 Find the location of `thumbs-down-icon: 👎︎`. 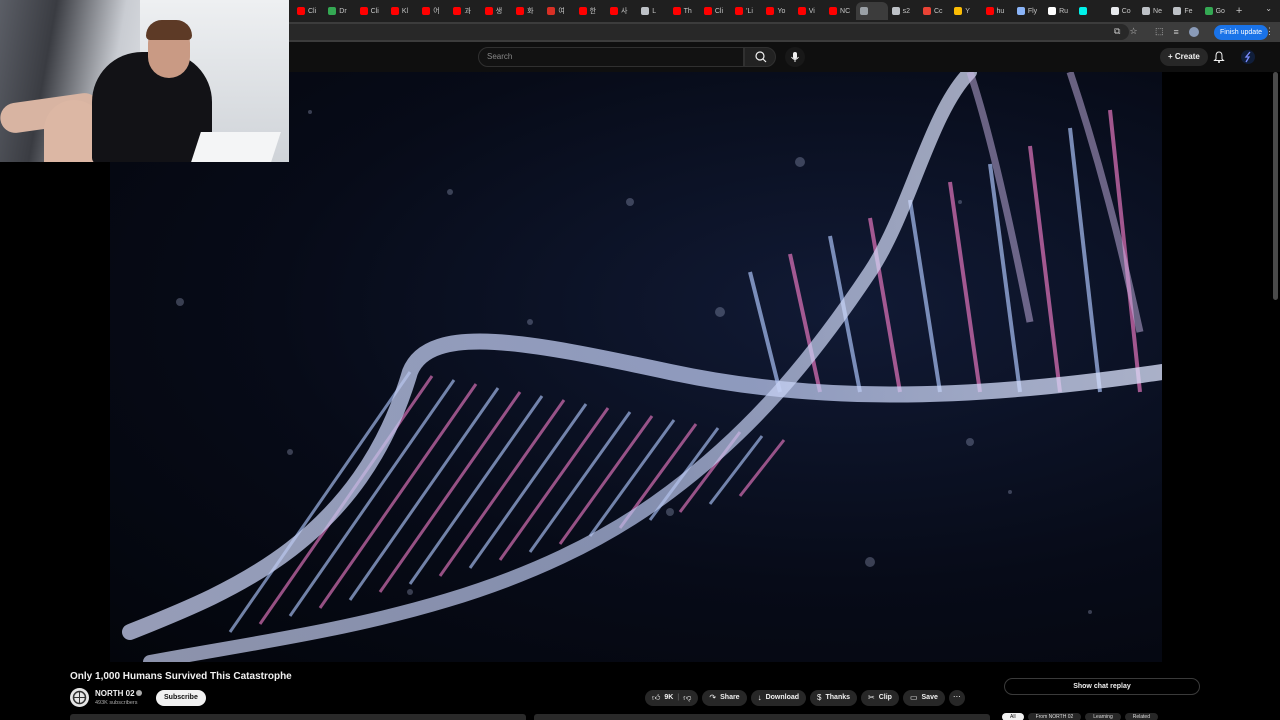

thumbs-down-icon: 👎︎ is located at coordinates (687, 698).